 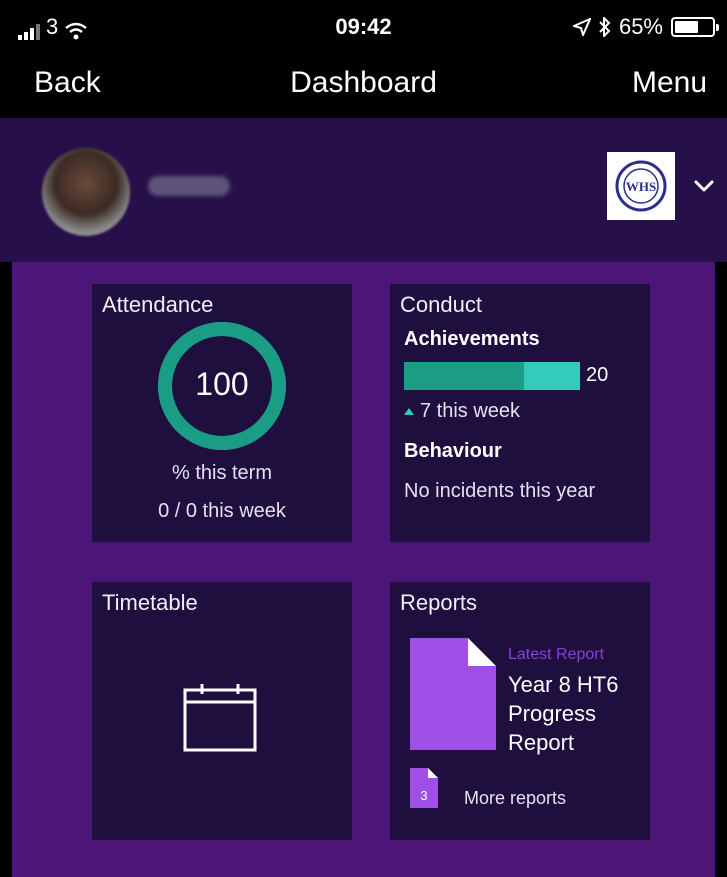 I want to click on battery-icon, so click(x=695, y=27).